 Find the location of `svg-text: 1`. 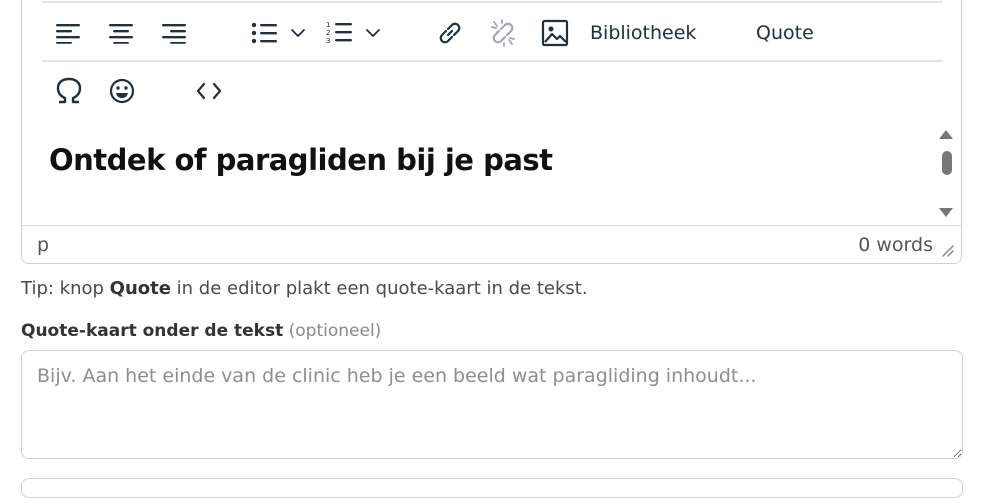

svg-text: 1 is located at coordinates (328, 25).